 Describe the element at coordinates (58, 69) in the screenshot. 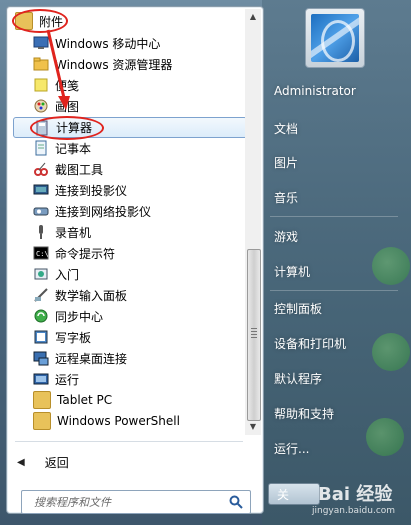

I see `annotation-arrow-icon` at that location.